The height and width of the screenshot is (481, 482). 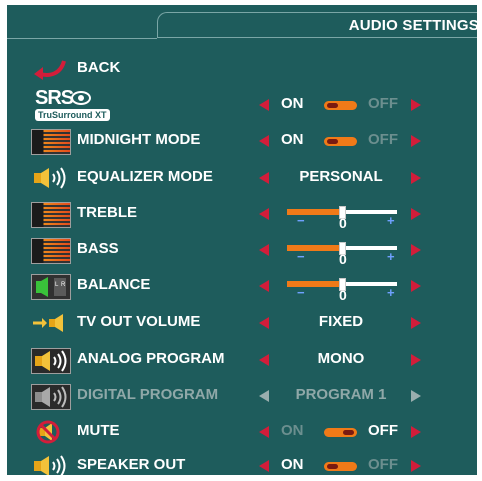 I want to click on srs-ring-icon, so click(x=81, y=98).